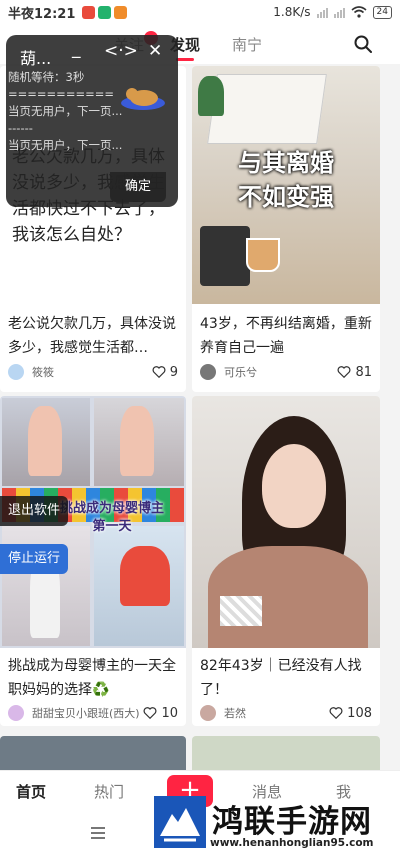 Image resolution: width=400 pixels, height=855 pixels. What do you see at coordinates (281, 678) in the screenshot?
I see `card-title: 82年43岁｜已经没有人找了！` at bounding box center [281, 678].